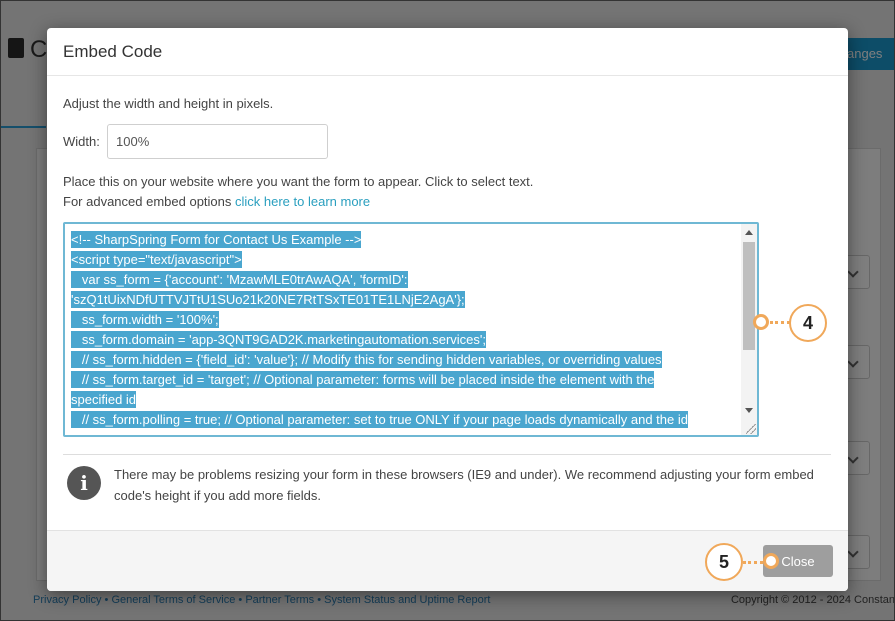 Image resolution: width=895 pixels, height=621 pixels. Describe the element at coordinates (749, 232) in the screenshot. I see `scroll-up-arrow-icon` at that location.